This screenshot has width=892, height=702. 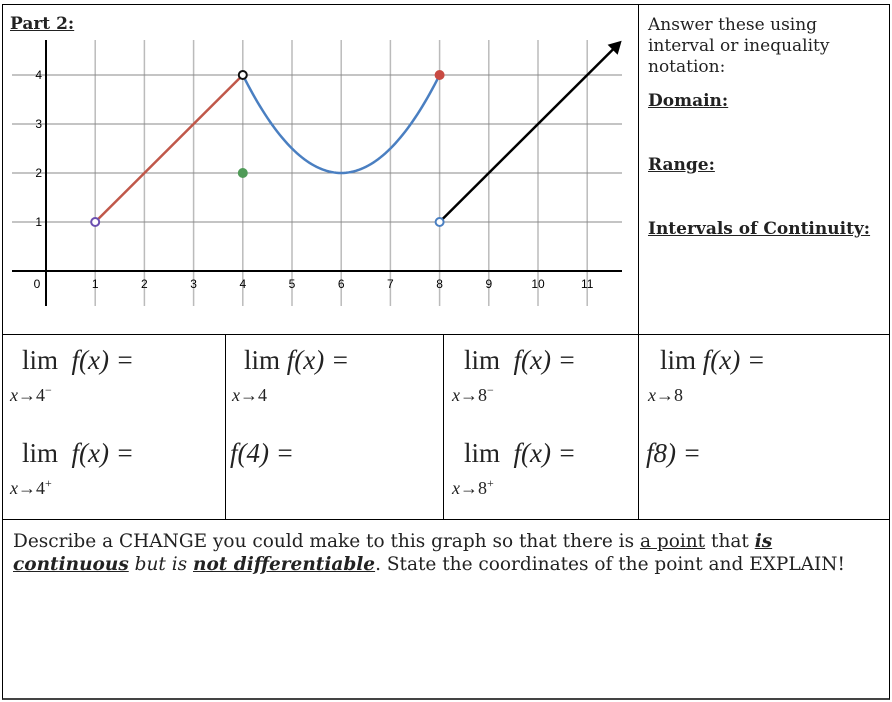 What do you see at coordinates (390, 284) in the screenshot?
I see `x-tick-label: 7` at bounding box center [390, 284].